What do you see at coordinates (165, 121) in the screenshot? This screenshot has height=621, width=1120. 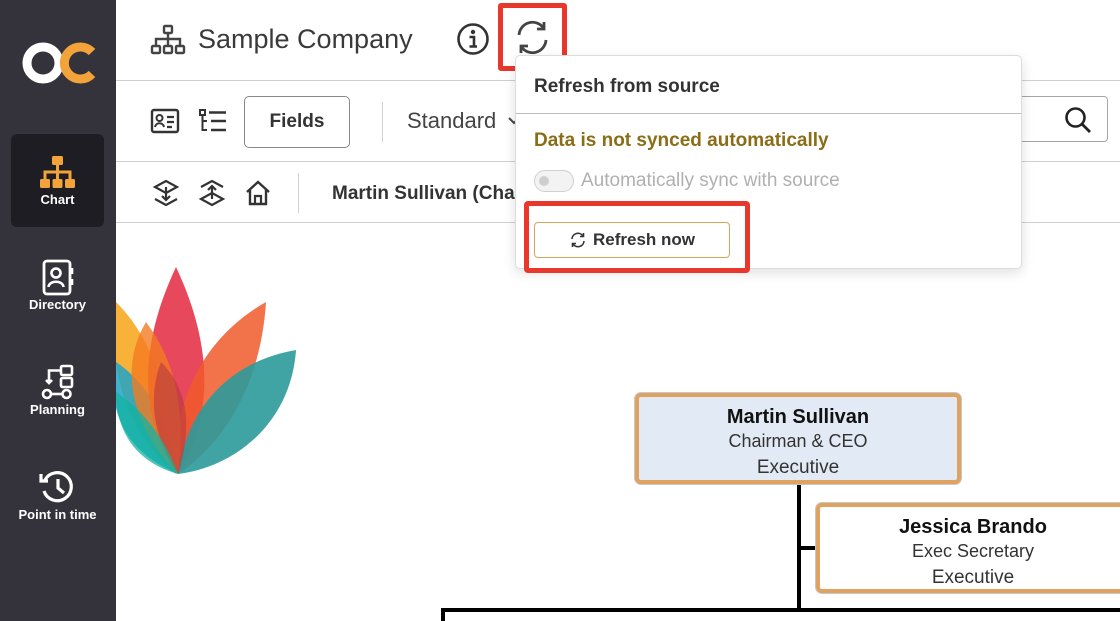 I see `card-view-icon` at bounding box center [165, 121].